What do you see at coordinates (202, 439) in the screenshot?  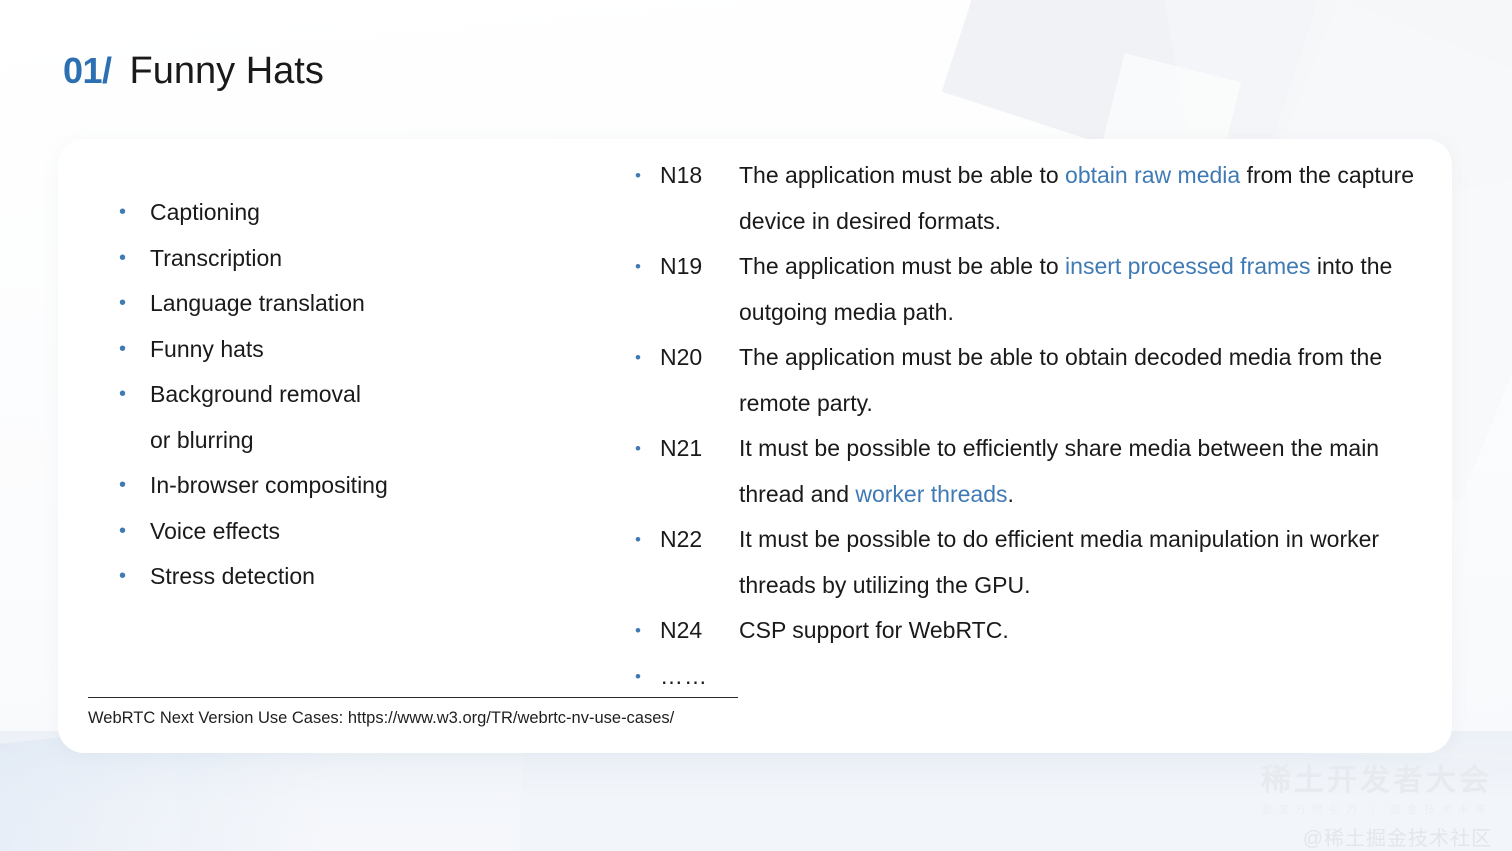 I see `feature-item-label: or blurring` at bounding box center [202, 439].